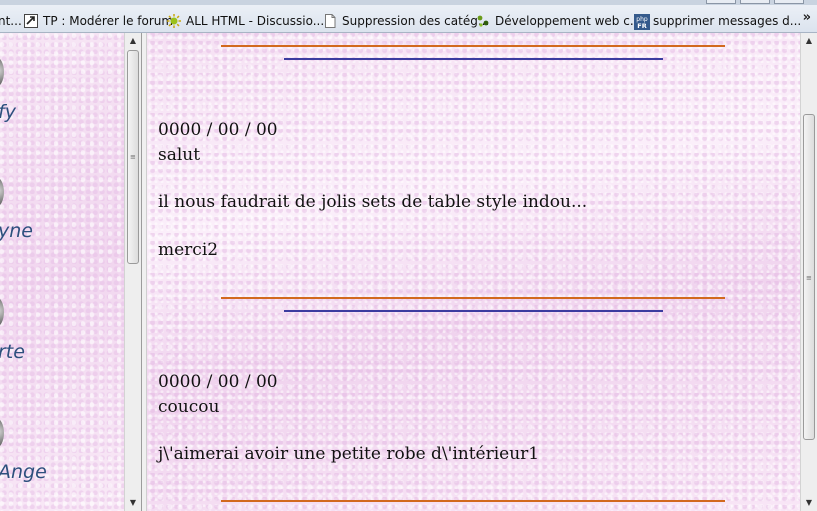 This screenshot has height=511, width=817. What do you see at coordinates (330, 21) in the screenshot?
I see `blank-page-icon` at bounding box center [330, 21].